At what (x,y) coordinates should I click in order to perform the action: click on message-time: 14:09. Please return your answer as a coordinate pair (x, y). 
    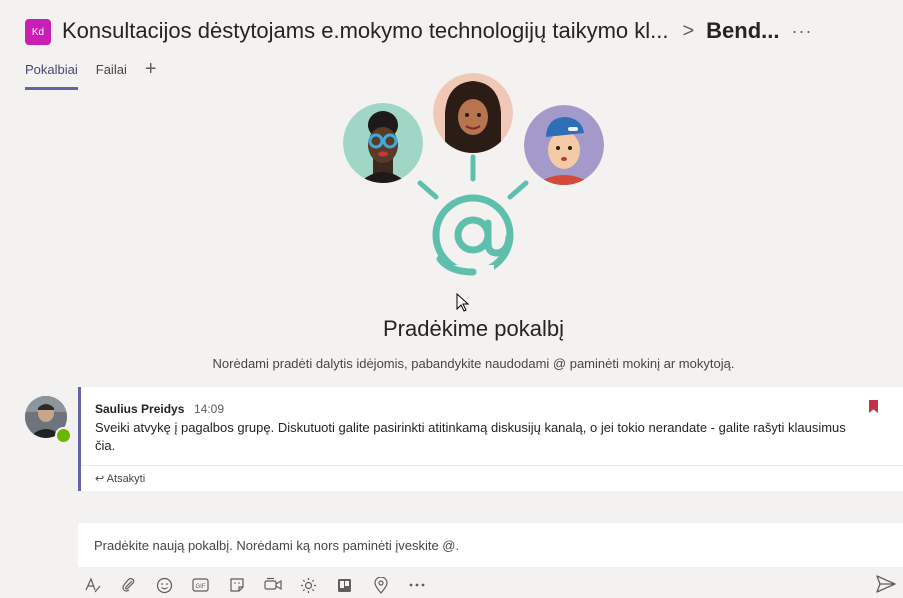
    Looking at the image, I should click on (209, 409).